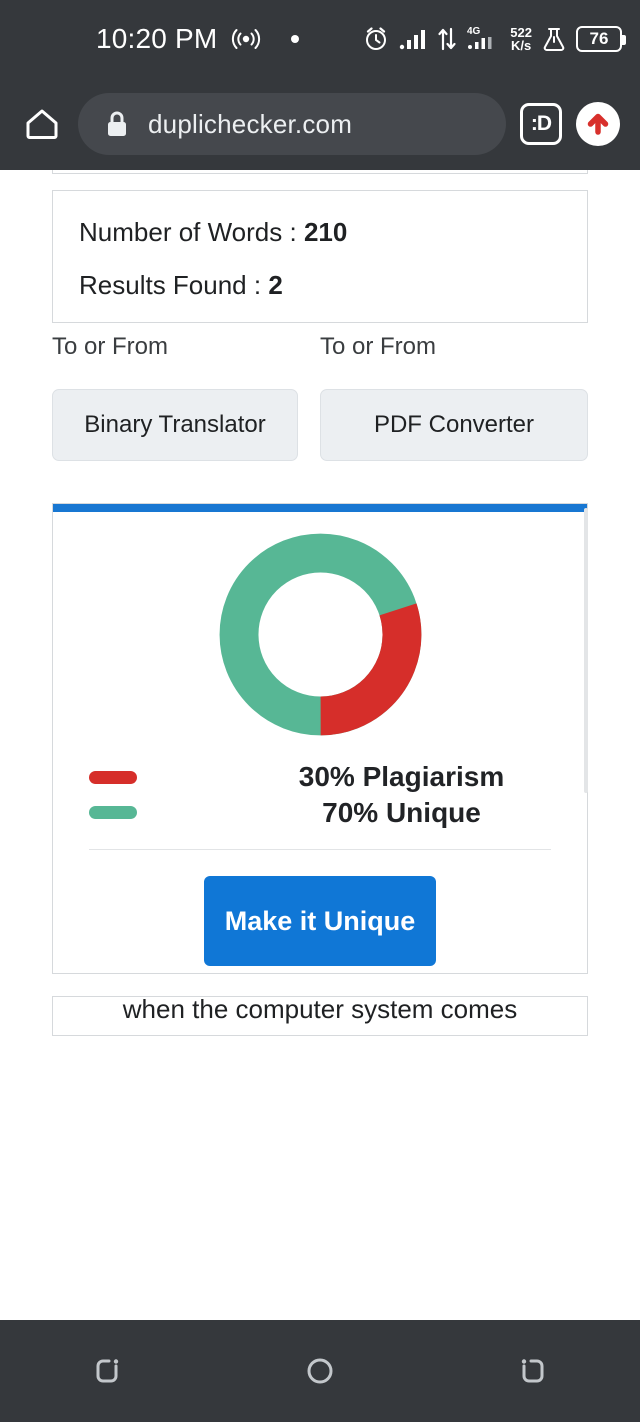 The image size is (640, 1422). I want to click on next-result-text: when the computer system comes, so click(320, 1010).